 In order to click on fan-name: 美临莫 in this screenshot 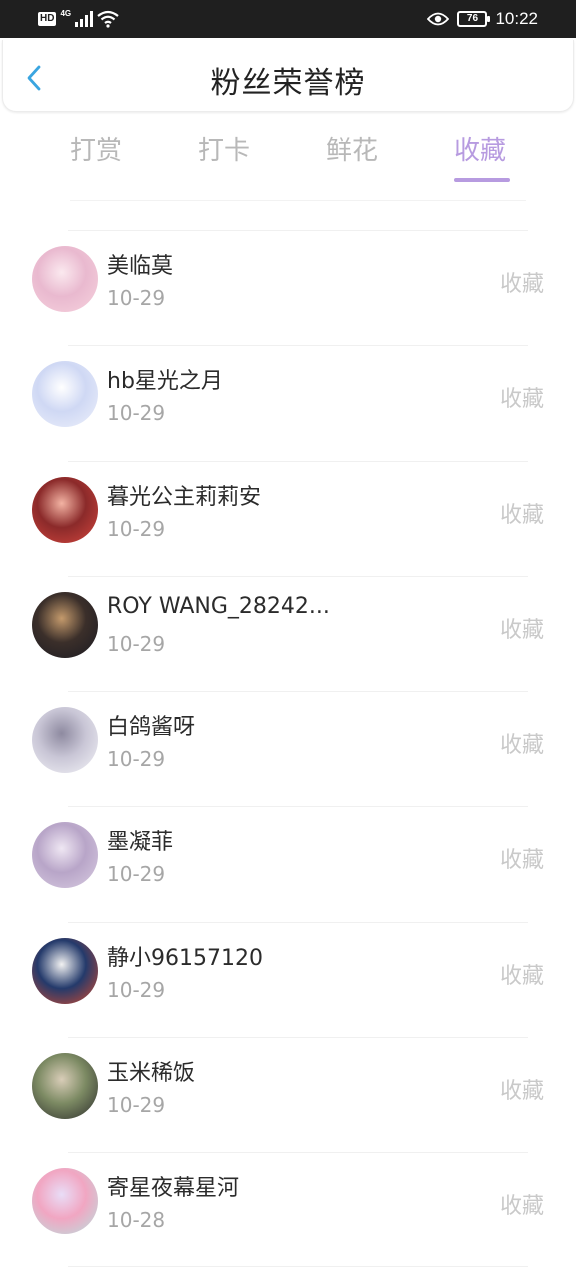, I will do `click(140, 266)`.